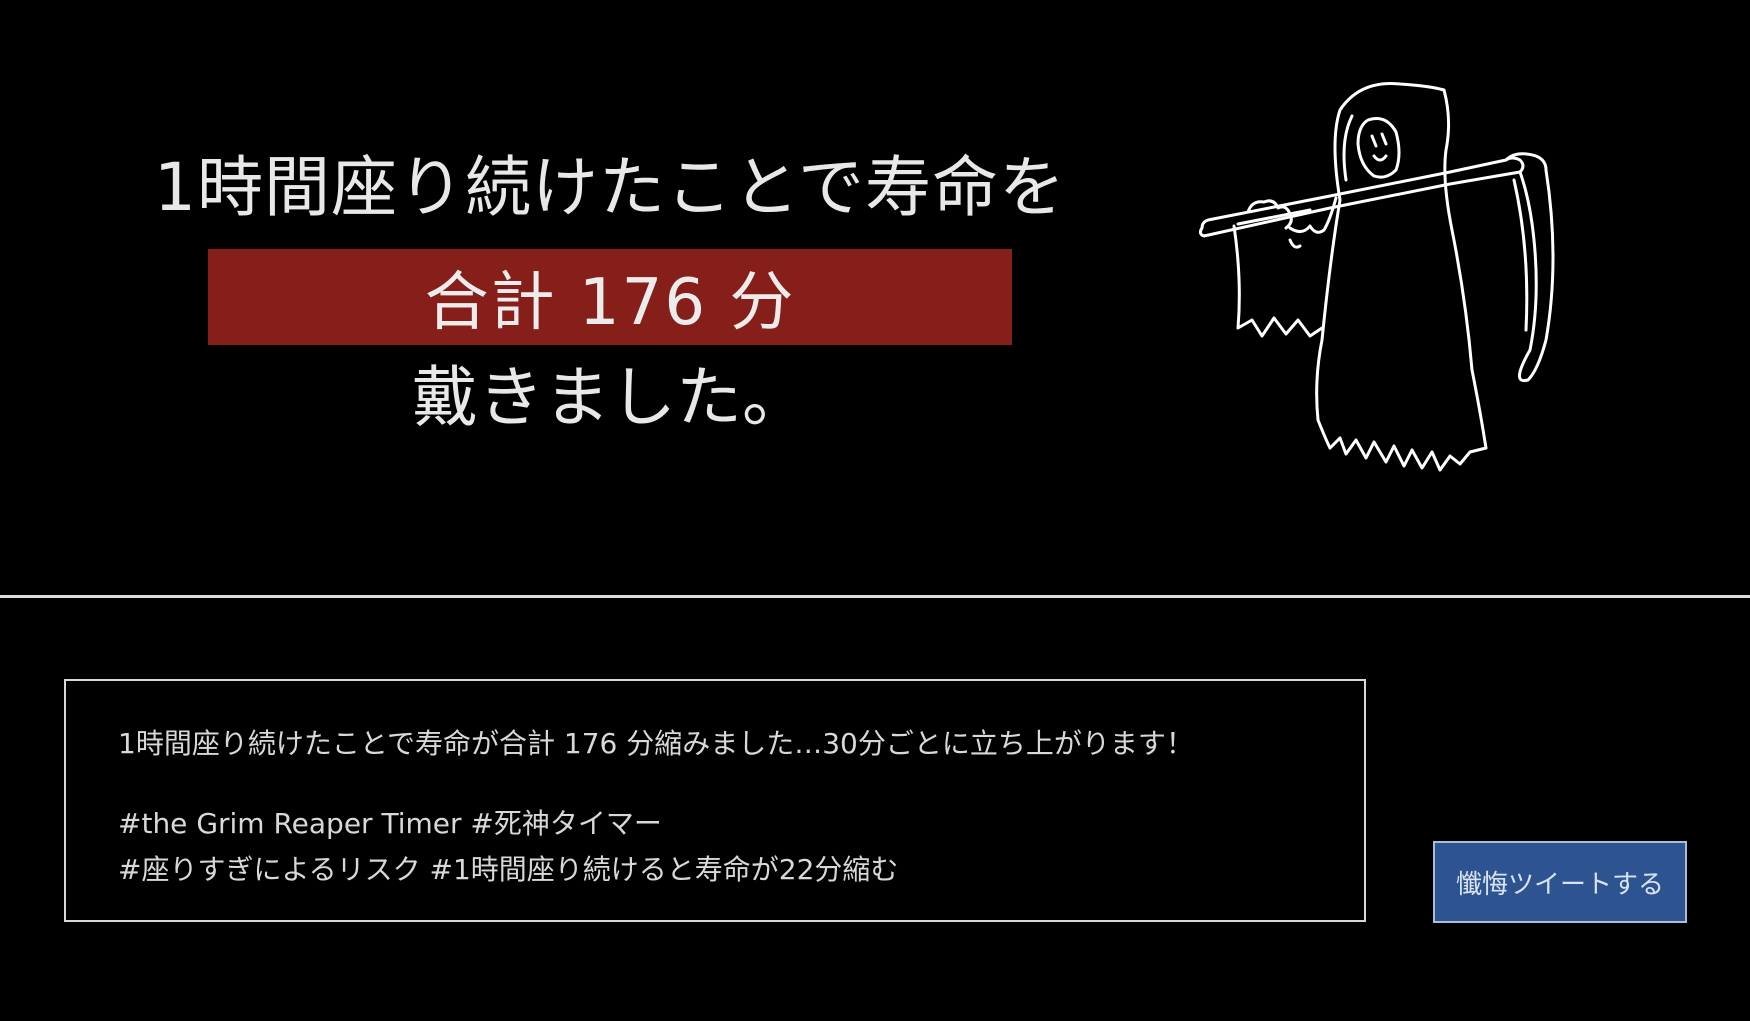  What do you see at coordinates (741, 784) in the screenshot?
I see `tweet-spacer` at bounding box center [741, 784].